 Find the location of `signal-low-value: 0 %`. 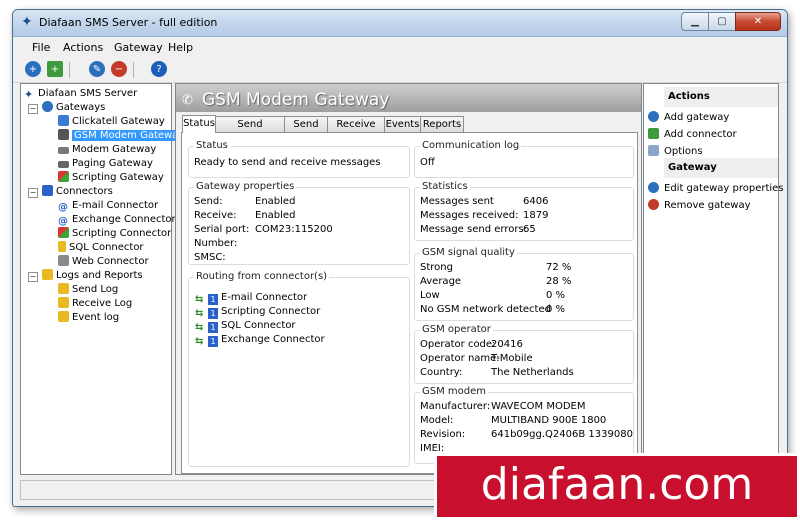

signal-low-value: 0 % is located at coordinates (556, 295).